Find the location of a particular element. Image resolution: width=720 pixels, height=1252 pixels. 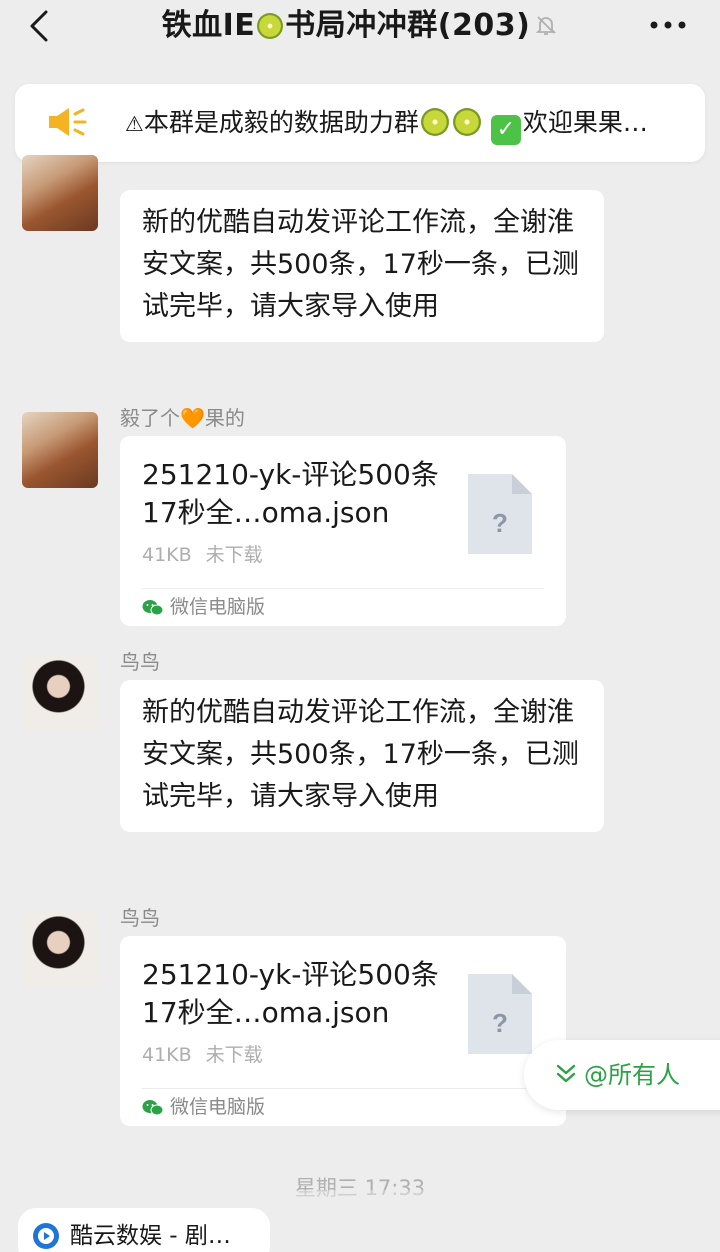

title-text-start: 铁血IE is located at coordinates (208, 25).